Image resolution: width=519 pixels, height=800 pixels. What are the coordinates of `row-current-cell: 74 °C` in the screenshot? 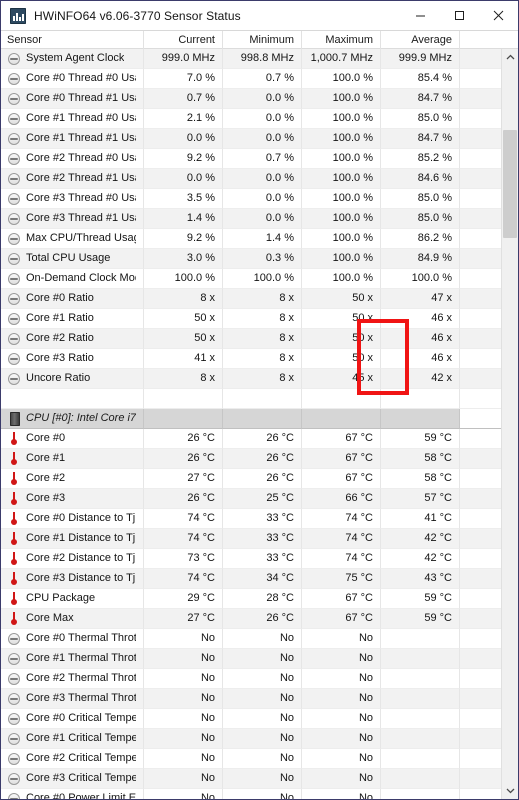 It's located at (183, 579).